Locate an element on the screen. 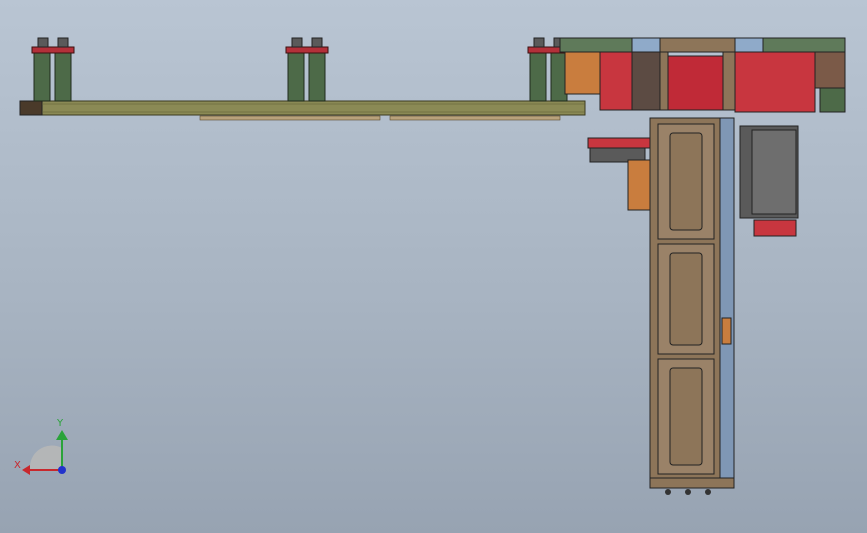 The width and height of the screenshot is (867, 533). column-feet is located at coordinates (688, 492).